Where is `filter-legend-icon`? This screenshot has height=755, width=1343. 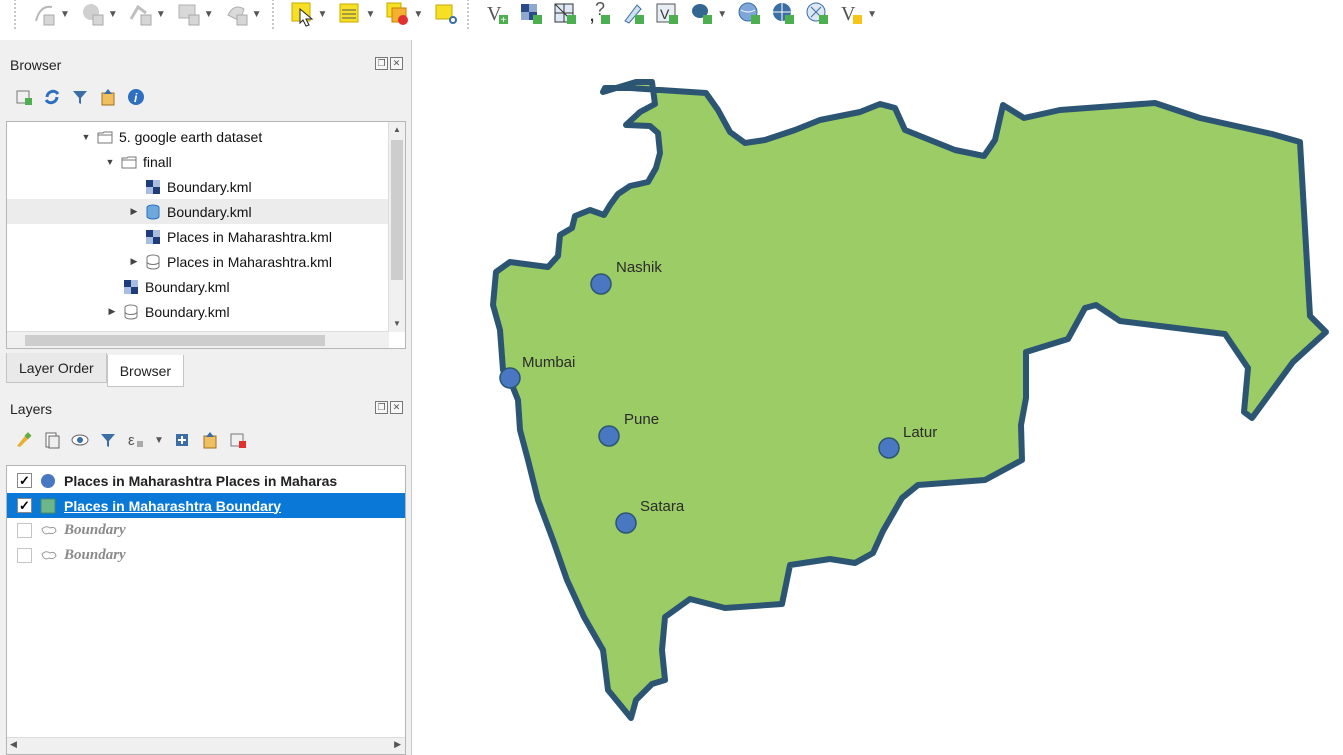 filter-legend-icon is located at coordinates (108, 440).